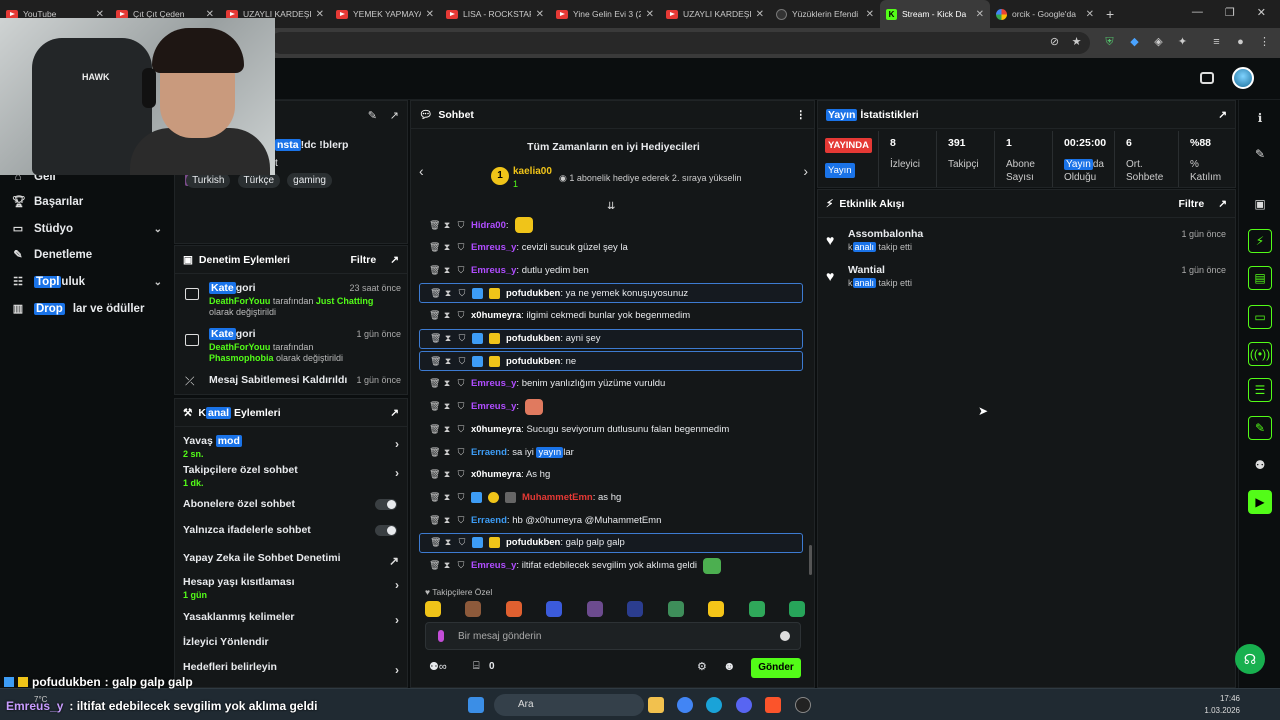 The height and width of the screenshot is (720, 1280). Describe the element at coordinates (611, 338) in the screenshot. I see `chat-message: 🗑︎ ⧗ ⛉ pofudukben: ayni şey` at that location.